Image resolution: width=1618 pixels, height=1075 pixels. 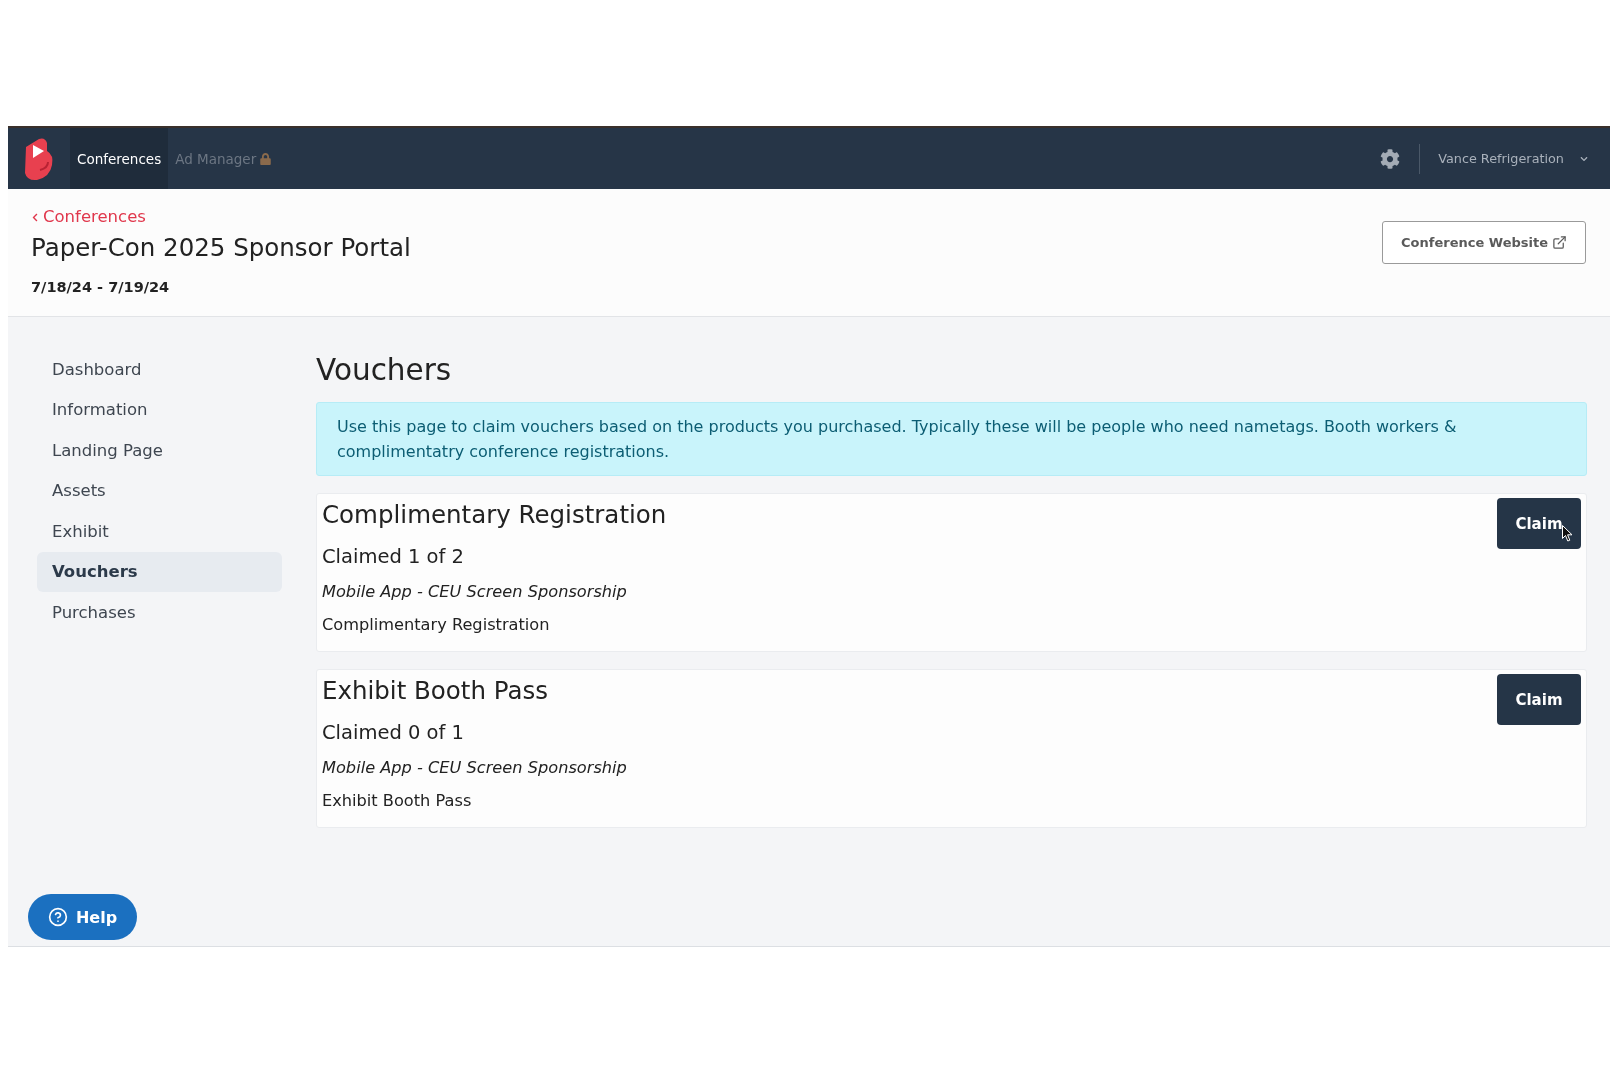 What do you see at coordinates (88, 217) in the screenshot?
I see `back-link: Conferences` at bounding box center [88, 217].